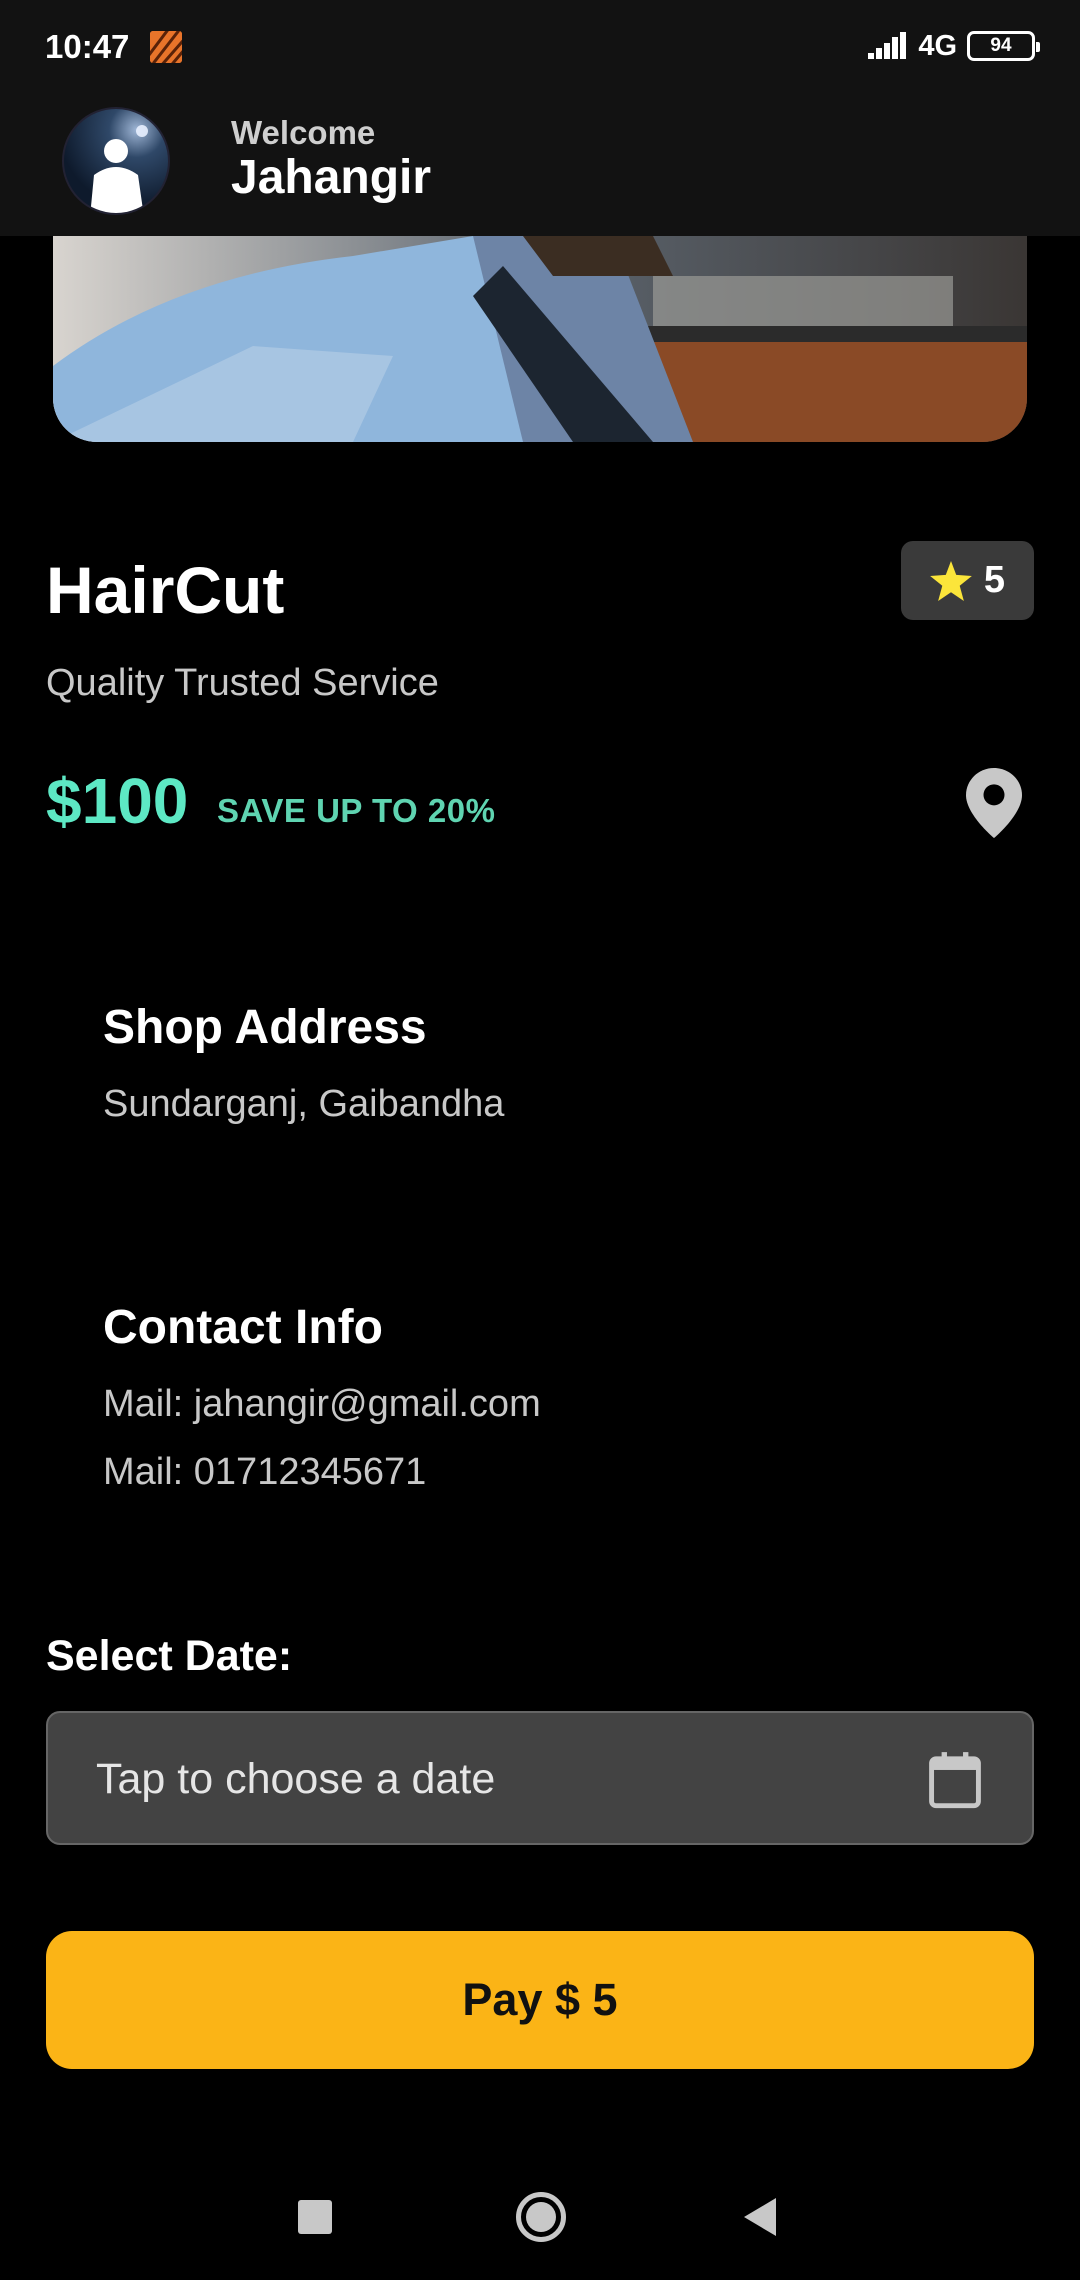  Describe the element at coordinates (760, 2217) in the screenshot. I see `triangle-back-icon` at that location.